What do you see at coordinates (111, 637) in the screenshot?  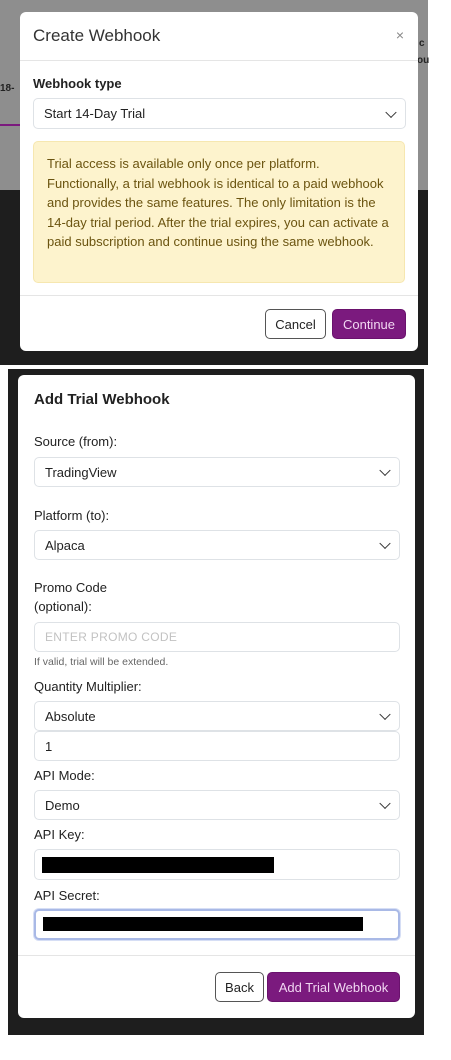 I see `promo-code-placeholder: ENTER PROMO CODE` at bounding box center [111, 637].